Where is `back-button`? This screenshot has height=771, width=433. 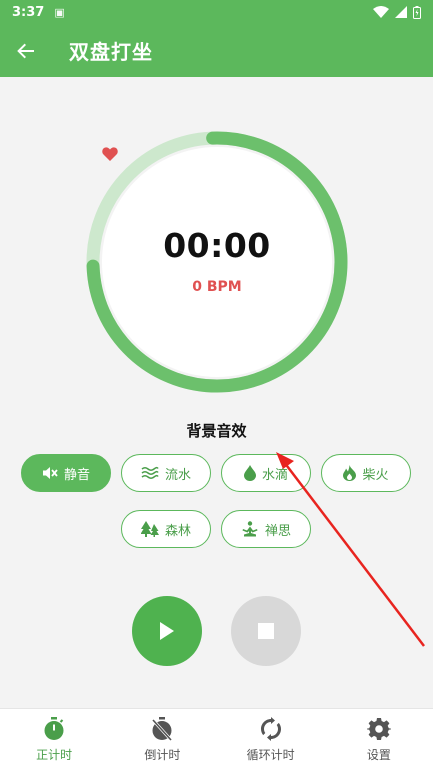
back-button is located at coordinates (26, 50).